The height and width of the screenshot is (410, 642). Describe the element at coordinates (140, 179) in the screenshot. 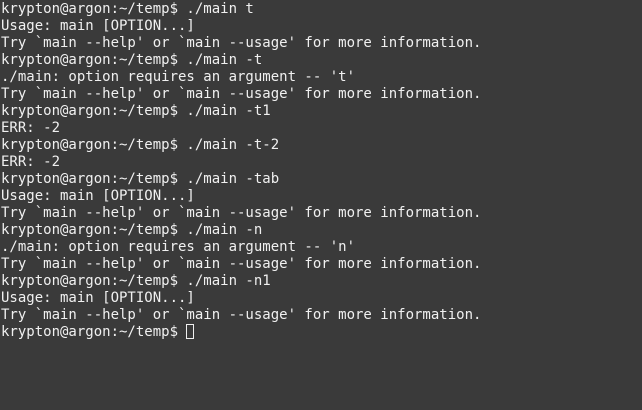

I see `terminal-line: krypton@argon:~/temp$ ./main -tab` at that location.